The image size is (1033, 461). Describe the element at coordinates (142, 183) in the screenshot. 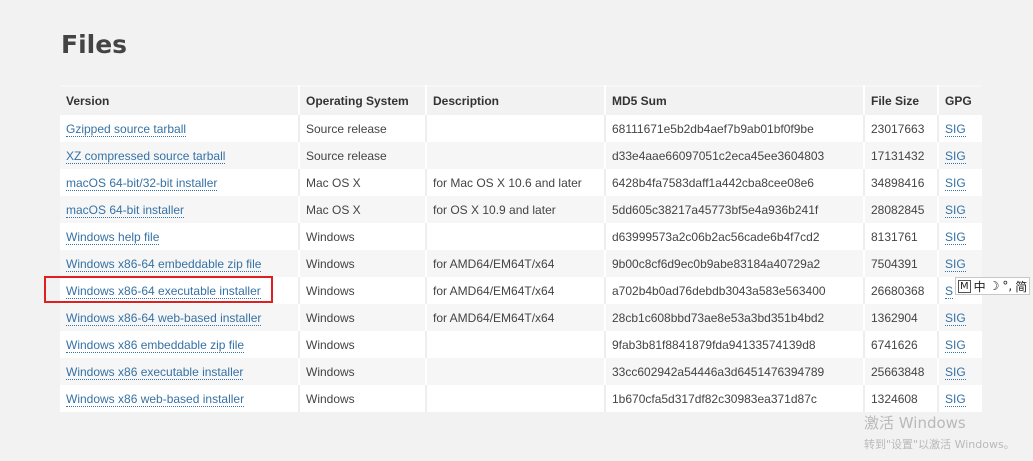

I see `download-link: macOS 64-bit/32-bit installer` at that location.